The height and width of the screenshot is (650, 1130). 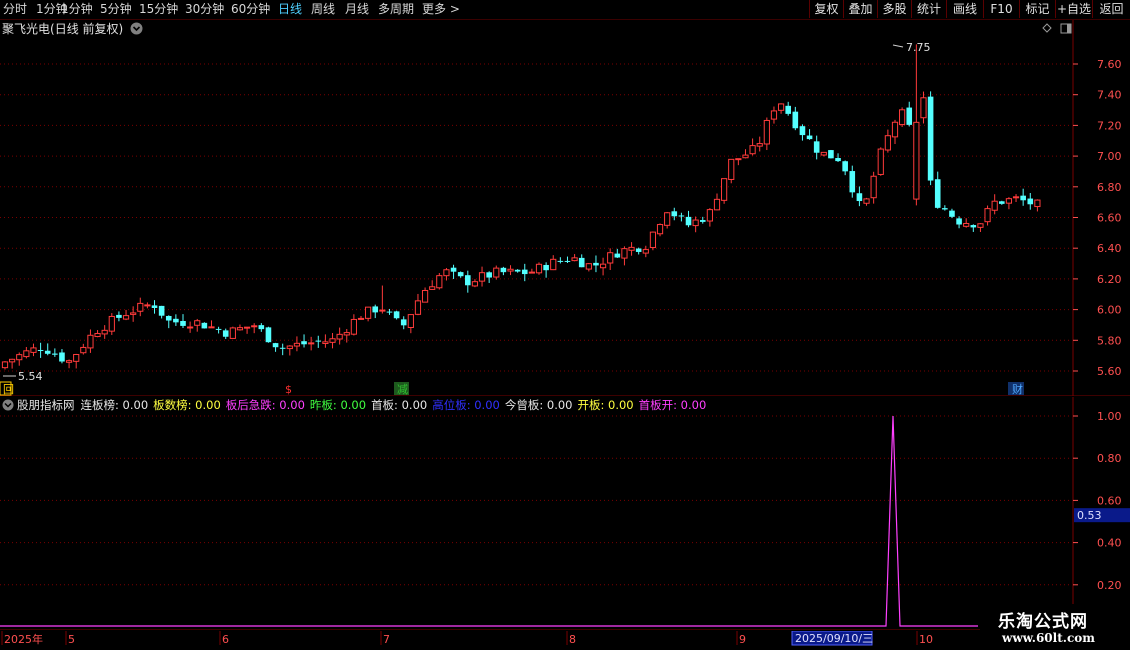 I want to click on fuquan-button: 复权, so click(x=826, y=9).